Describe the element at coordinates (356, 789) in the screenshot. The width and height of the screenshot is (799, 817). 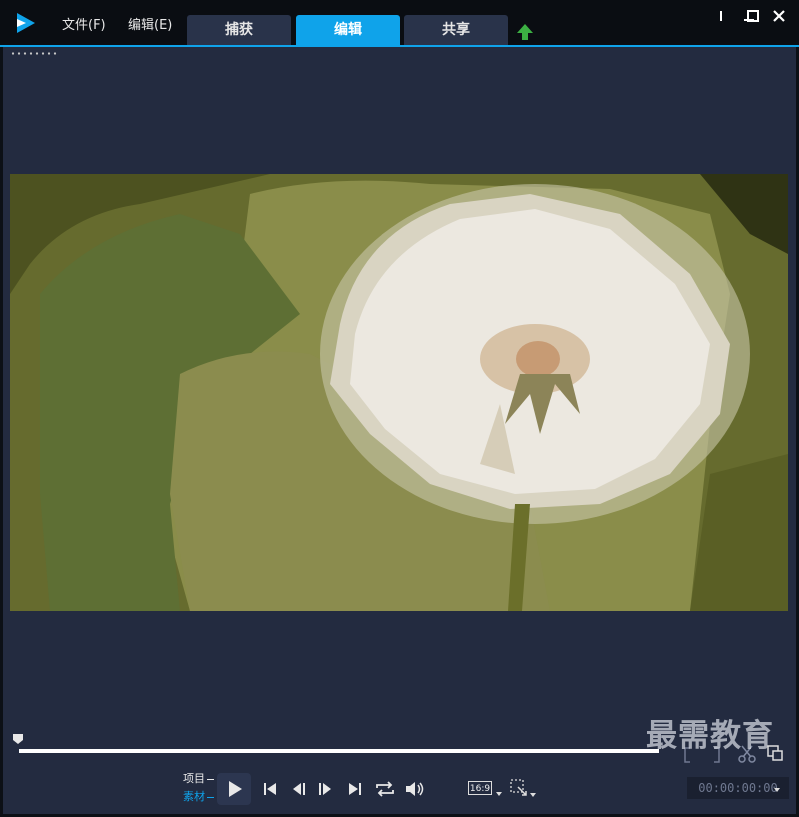
I see `go-to-end-icon` at that location.